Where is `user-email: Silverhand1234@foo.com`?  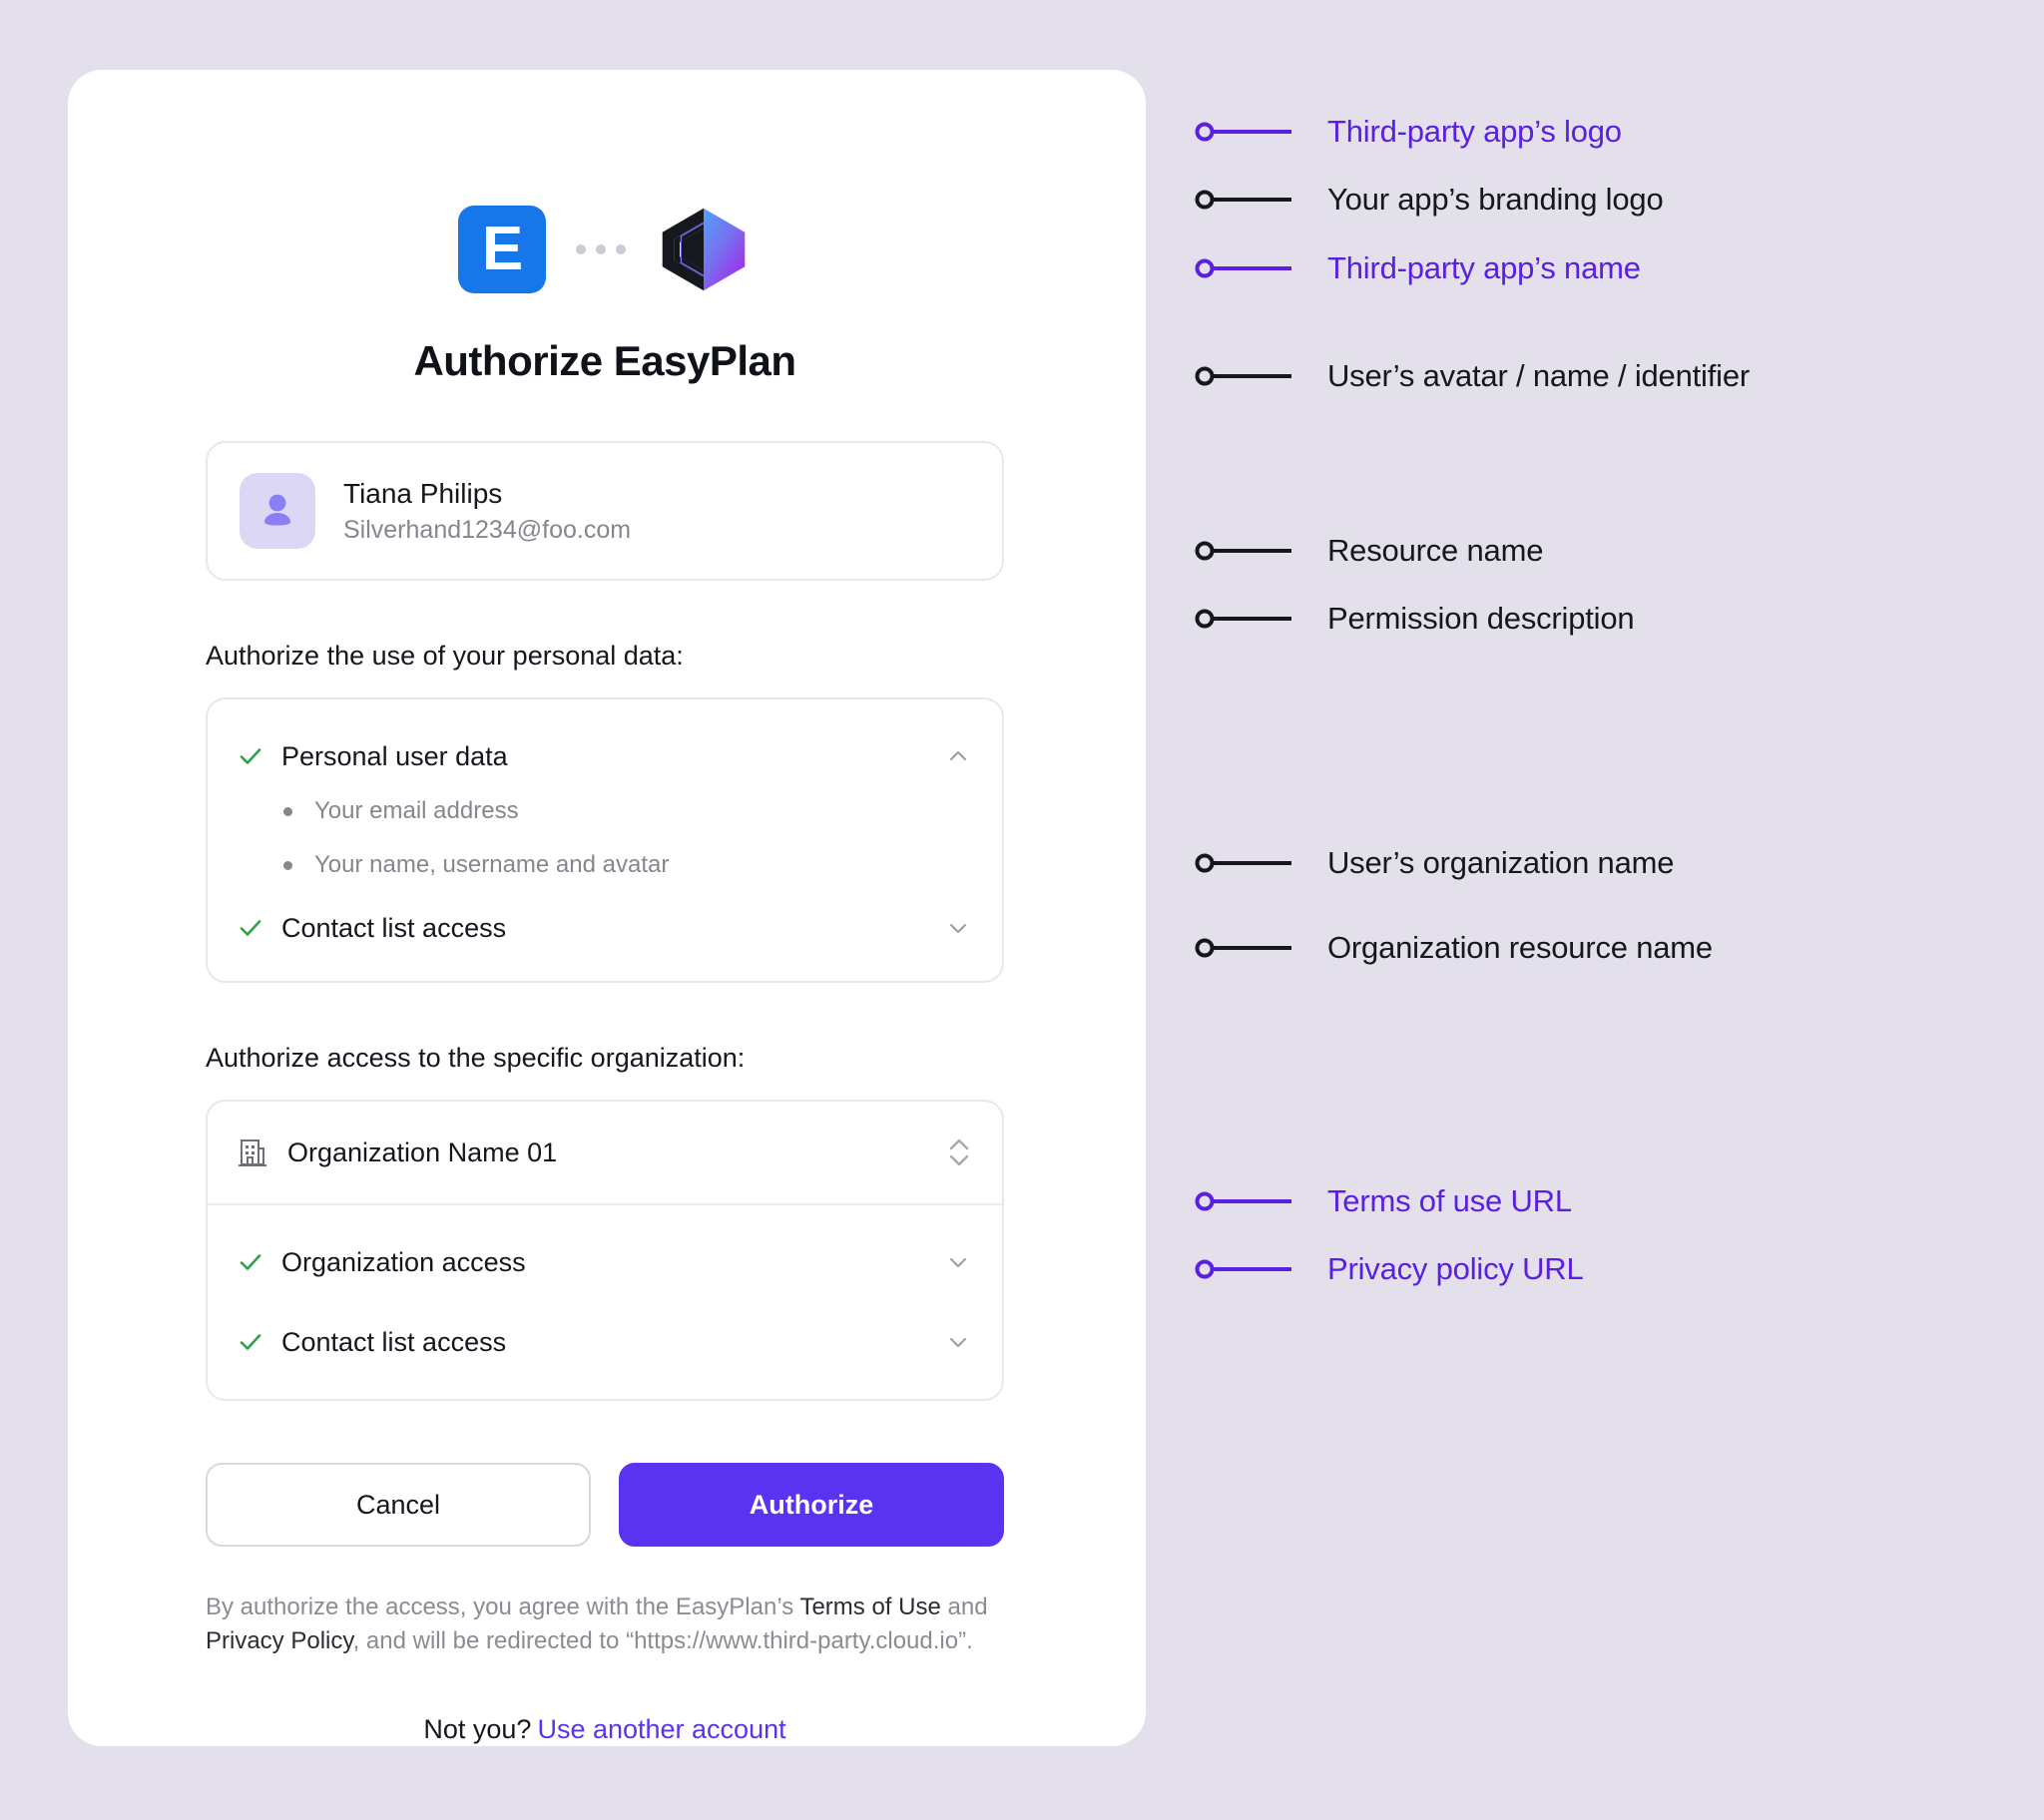 user-email: Silverhand1234@foo.com is located at coordinates (487, 529).